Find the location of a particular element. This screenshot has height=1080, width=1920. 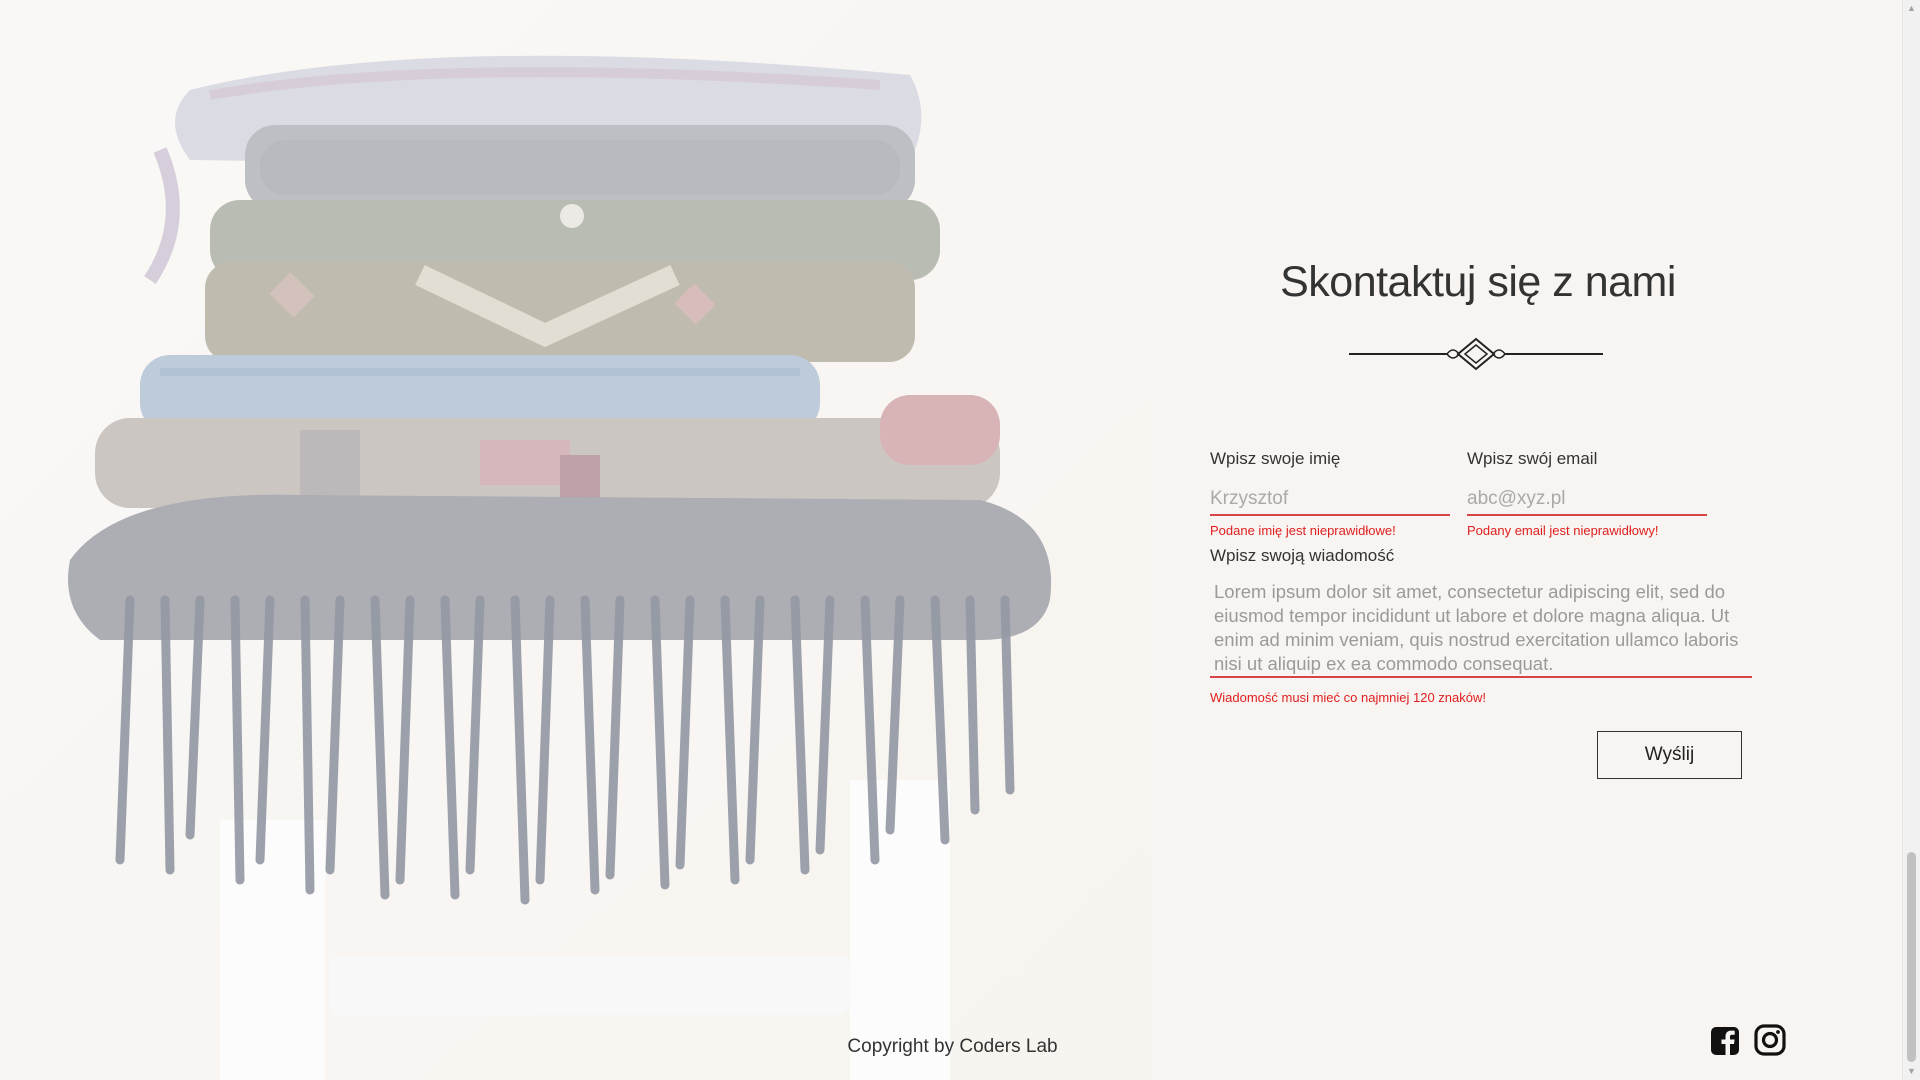

facebook-icon is located at coordinates (1725, 1041).